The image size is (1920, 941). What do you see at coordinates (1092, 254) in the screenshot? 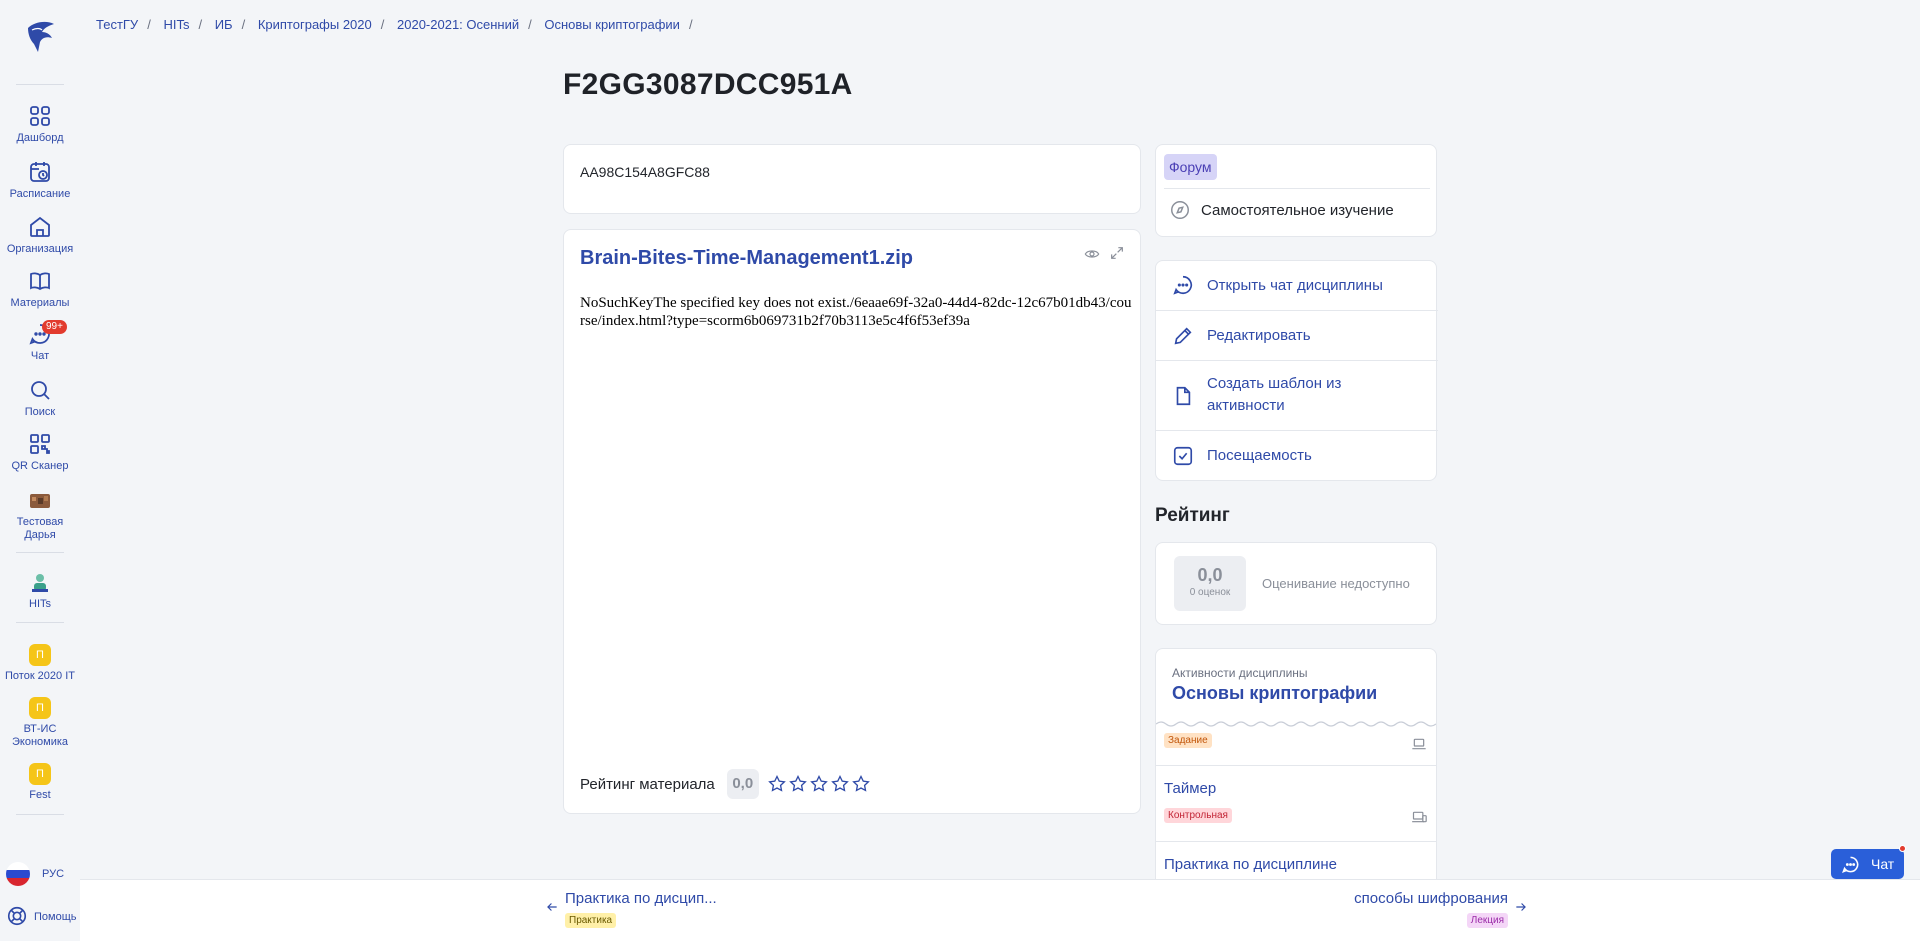
I see `eye-icon` at bounding box center [1092, 254].